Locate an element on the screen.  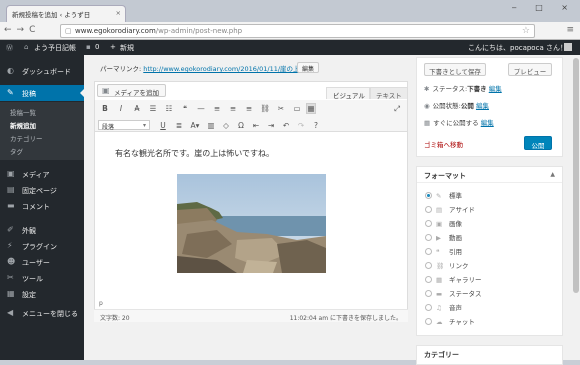
comment-icon: ▬ is located at coordinates (11, 205).